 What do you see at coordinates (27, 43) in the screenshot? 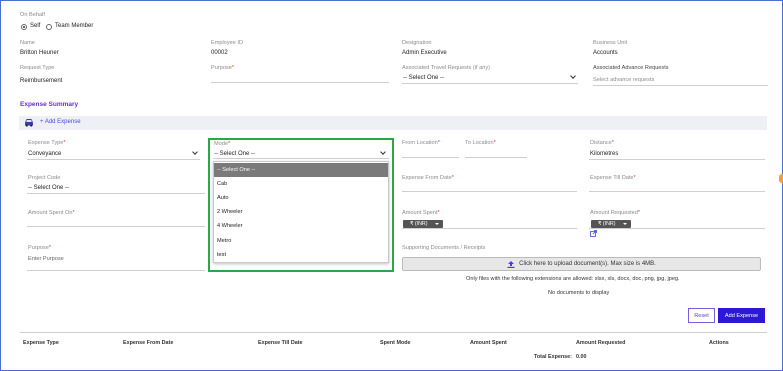
I see `name-label: Name` at bounding box center [27, 43].